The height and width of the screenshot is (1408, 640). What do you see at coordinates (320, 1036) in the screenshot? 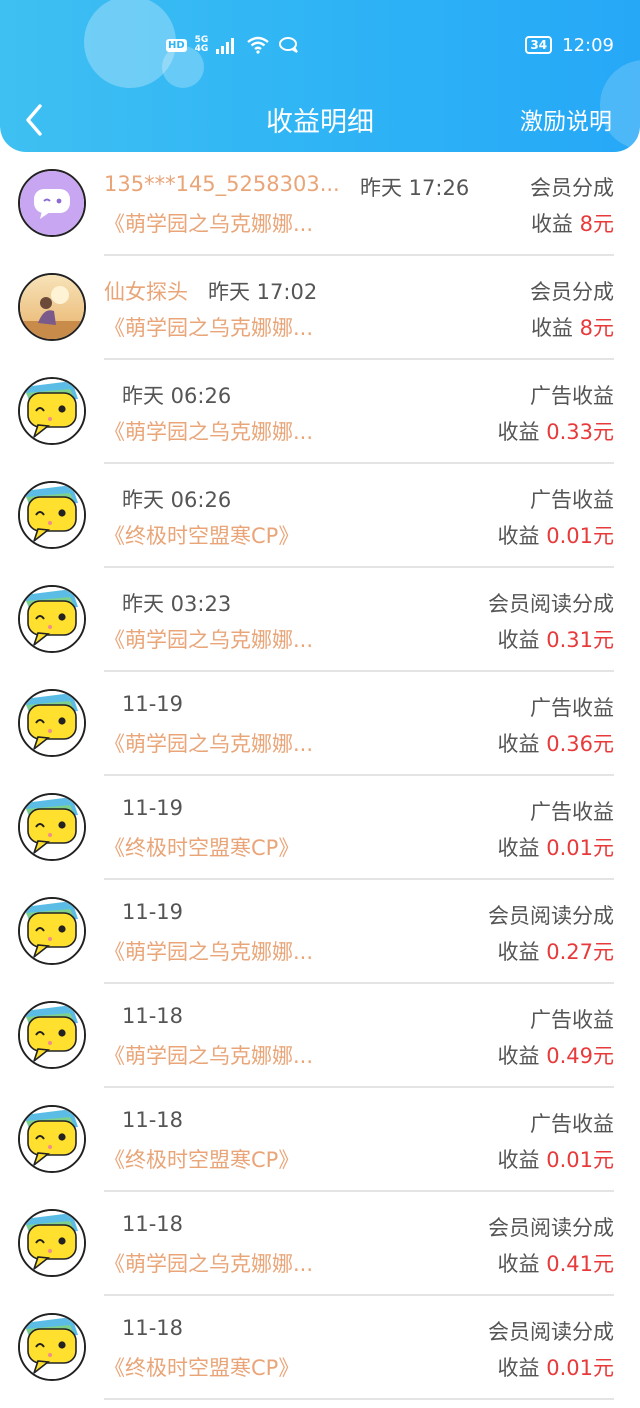
I see `list-item: 11-18 广告收益 《萌学园之乌克娜娜... 收益 0.49元` at bounding box center [320, 1036].